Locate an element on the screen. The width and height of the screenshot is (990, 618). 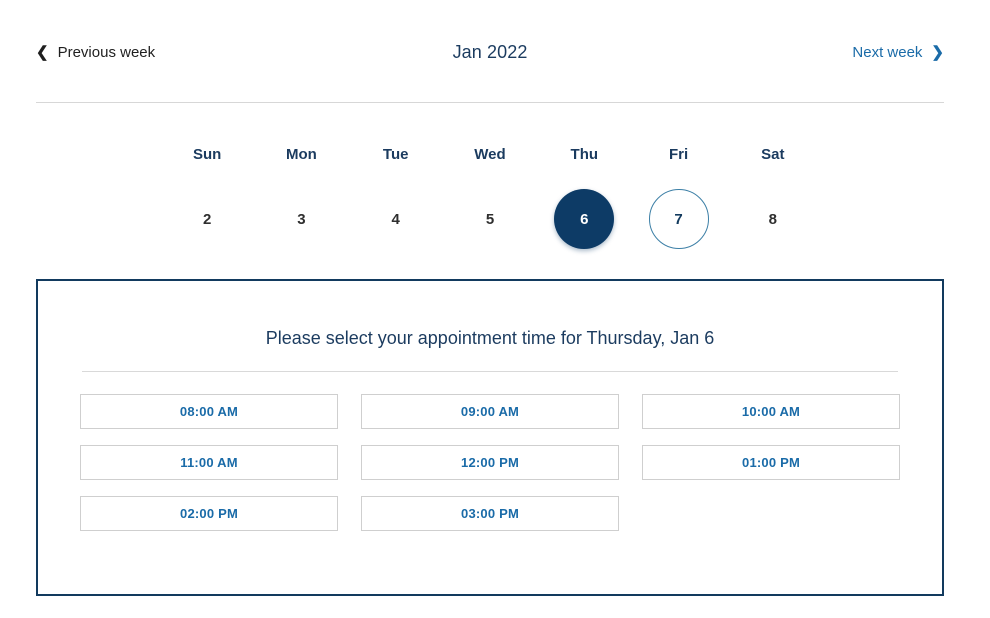
day-of-week-sun: Sun is located at coordinates (207, 154).